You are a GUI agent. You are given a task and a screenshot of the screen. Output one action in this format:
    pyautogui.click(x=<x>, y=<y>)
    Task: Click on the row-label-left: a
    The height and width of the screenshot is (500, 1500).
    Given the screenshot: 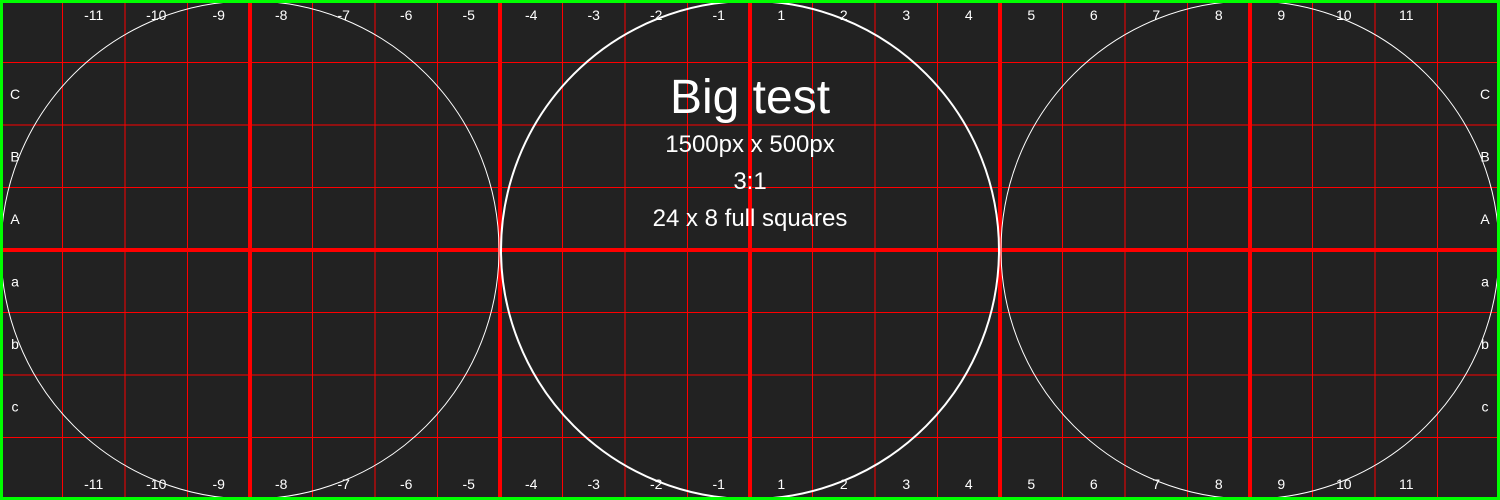 What is the action you would take?
    pyautogui.click(x=15, y=281)
    